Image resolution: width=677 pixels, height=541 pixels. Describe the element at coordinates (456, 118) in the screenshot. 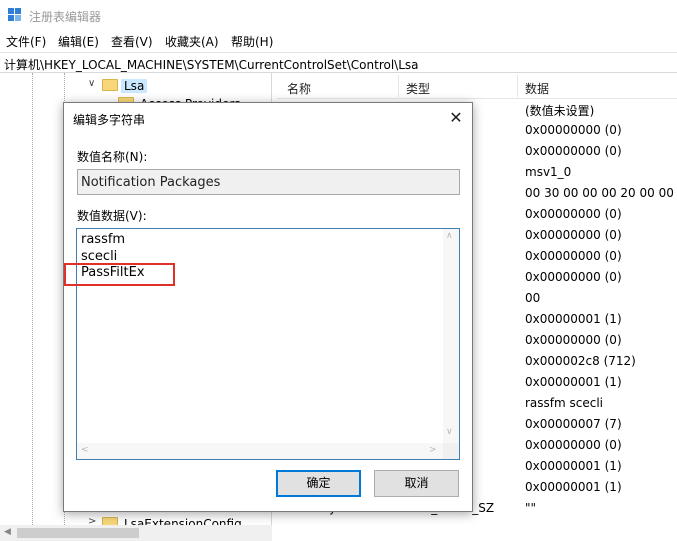

I see `close-icon: ✕` at that location.